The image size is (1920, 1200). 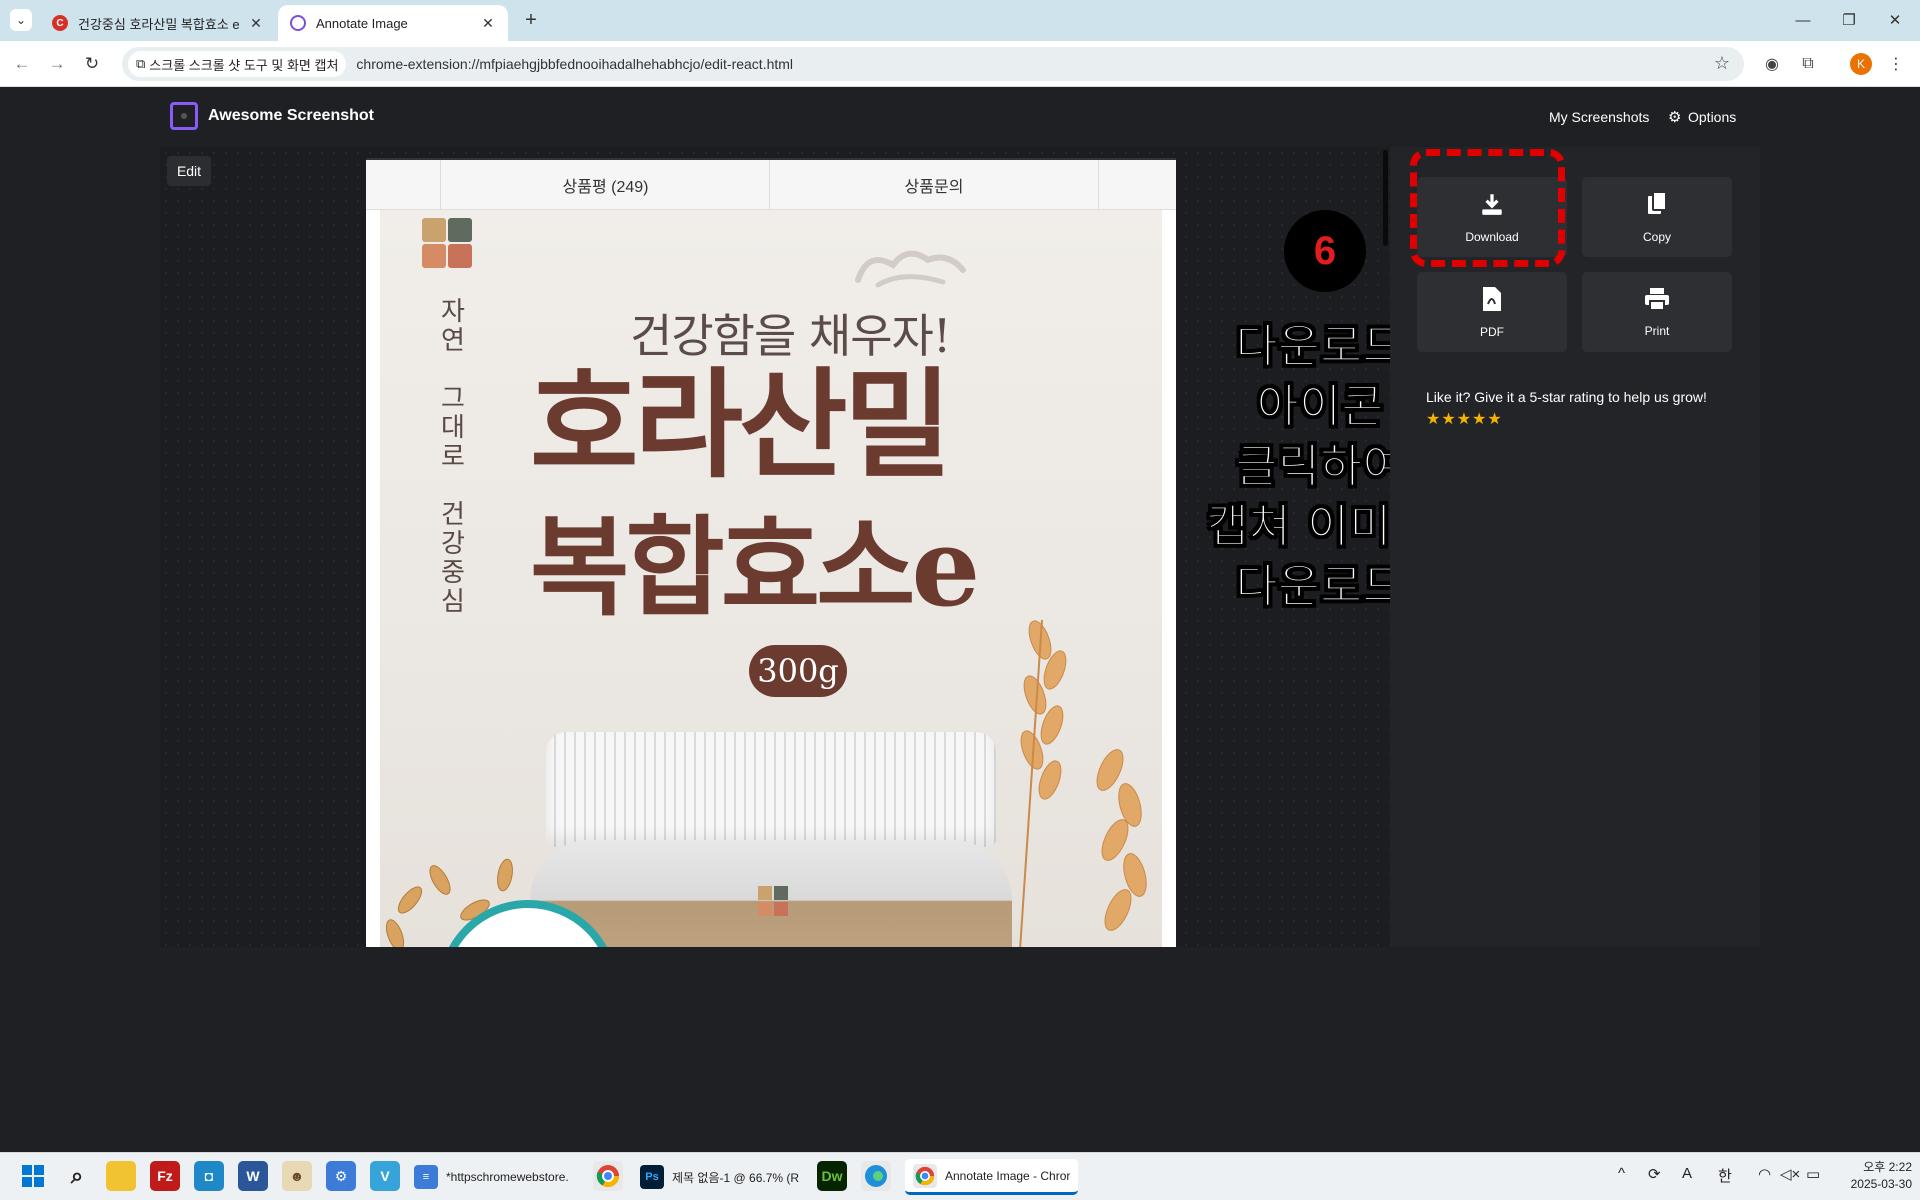 I want to click on pdf-icon, so click(x=1492, y=301).